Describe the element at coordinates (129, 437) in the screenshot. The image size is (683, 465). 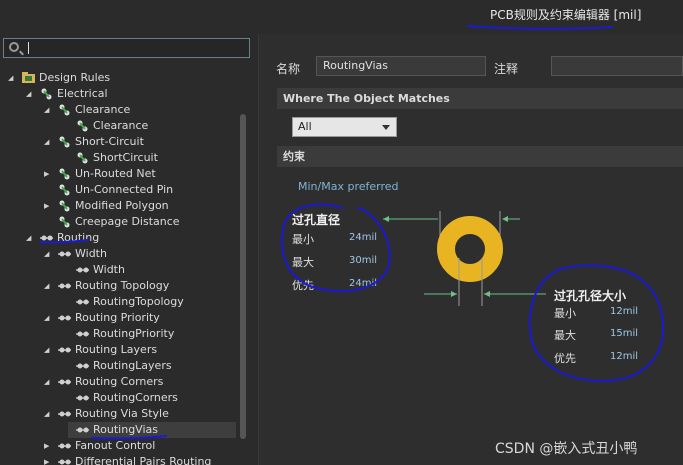
I see `routing-vias-underline-annotation` at that location.